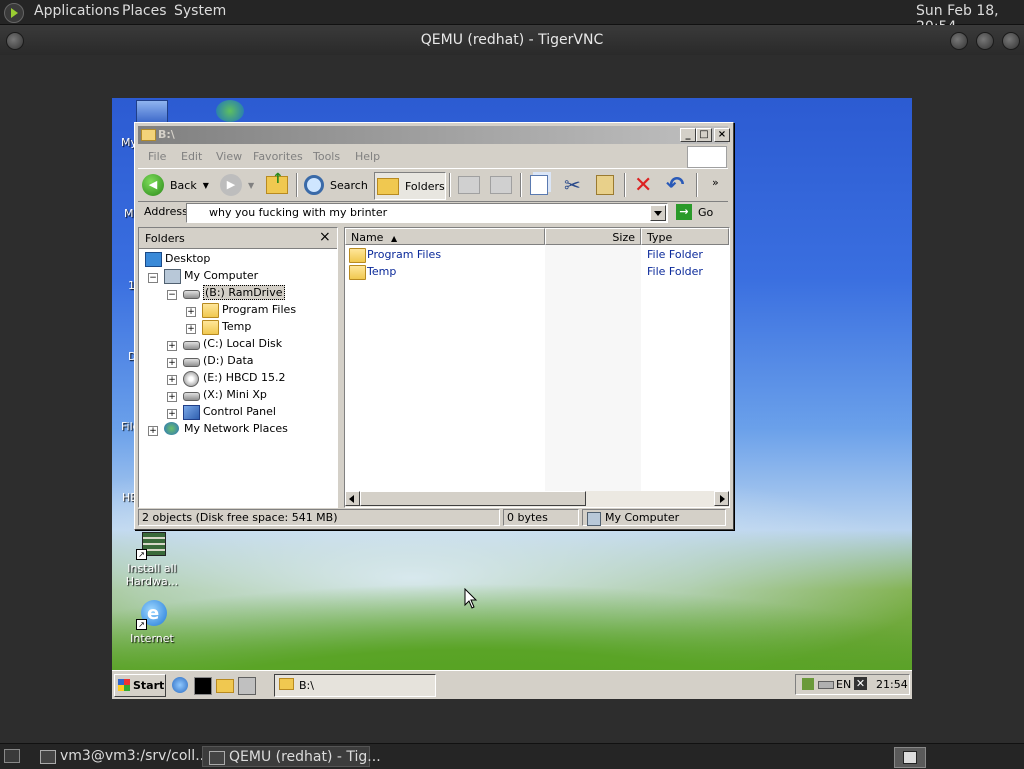  What do you see at coordinates (715, 182) in the screenshot?
I see `toolbar-overflow-button: »` at bounding box center [715, 182].